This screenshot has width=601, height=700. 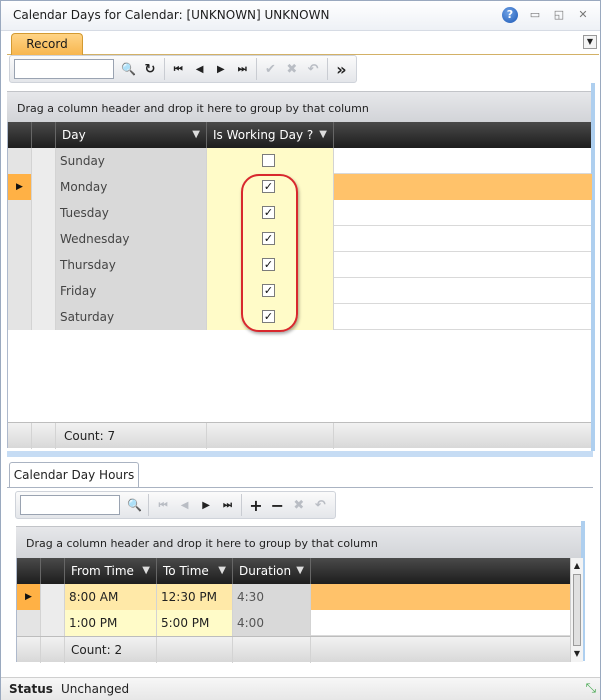 I want to click on table-row: ▶ 8:00 AM 12:30 PM 4:30, so click(x=294, y=597).